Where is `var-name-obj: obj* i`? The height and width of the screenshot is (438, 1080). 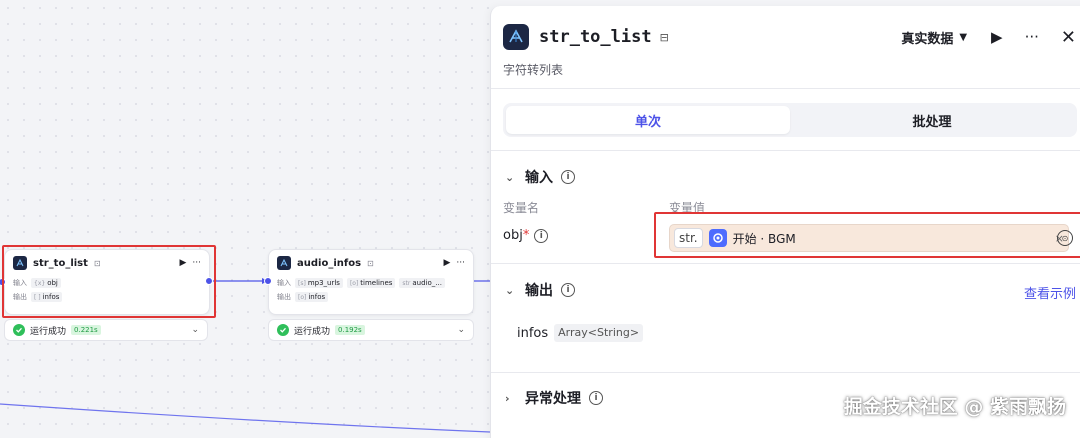
var-name-obj: obj* i is located at coordinates (526, 235).